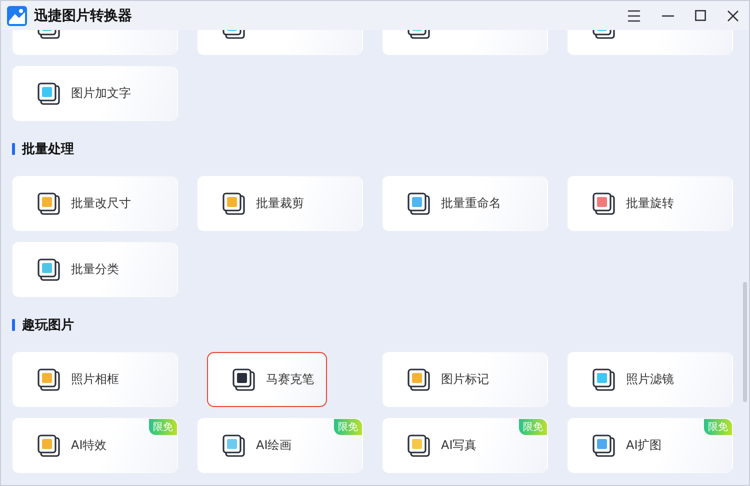  I want to click on tool-label: 批量分类, so click(95, 269).